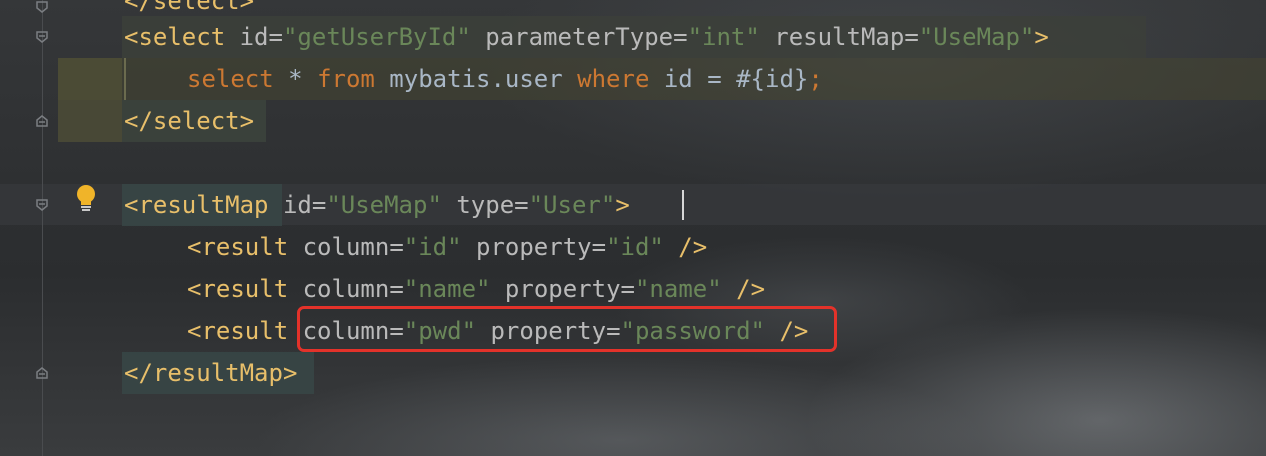 The width and height of the screenshot is (1266, 456). What do you see at coordinates (567, 329) in the screenshot?
I see `annotation-highlight-box` at bounding box center [567, 329].